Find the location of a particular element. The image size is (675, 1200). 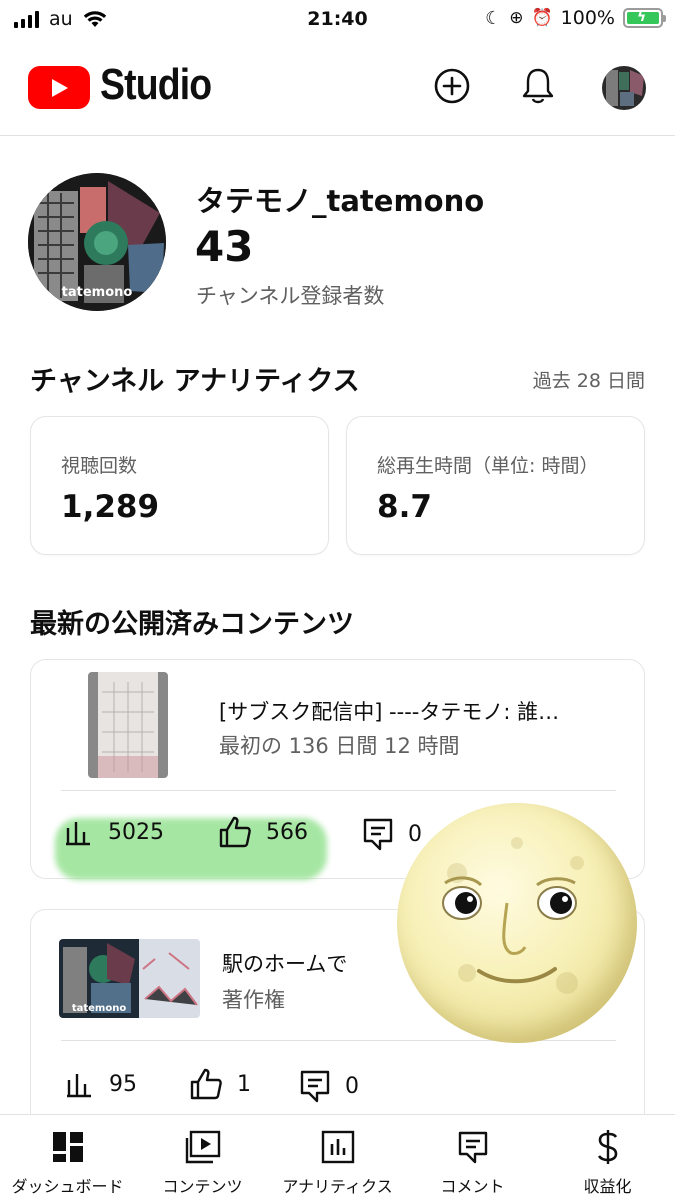

nav-label: コメント is located at coordinates (472, 1186).